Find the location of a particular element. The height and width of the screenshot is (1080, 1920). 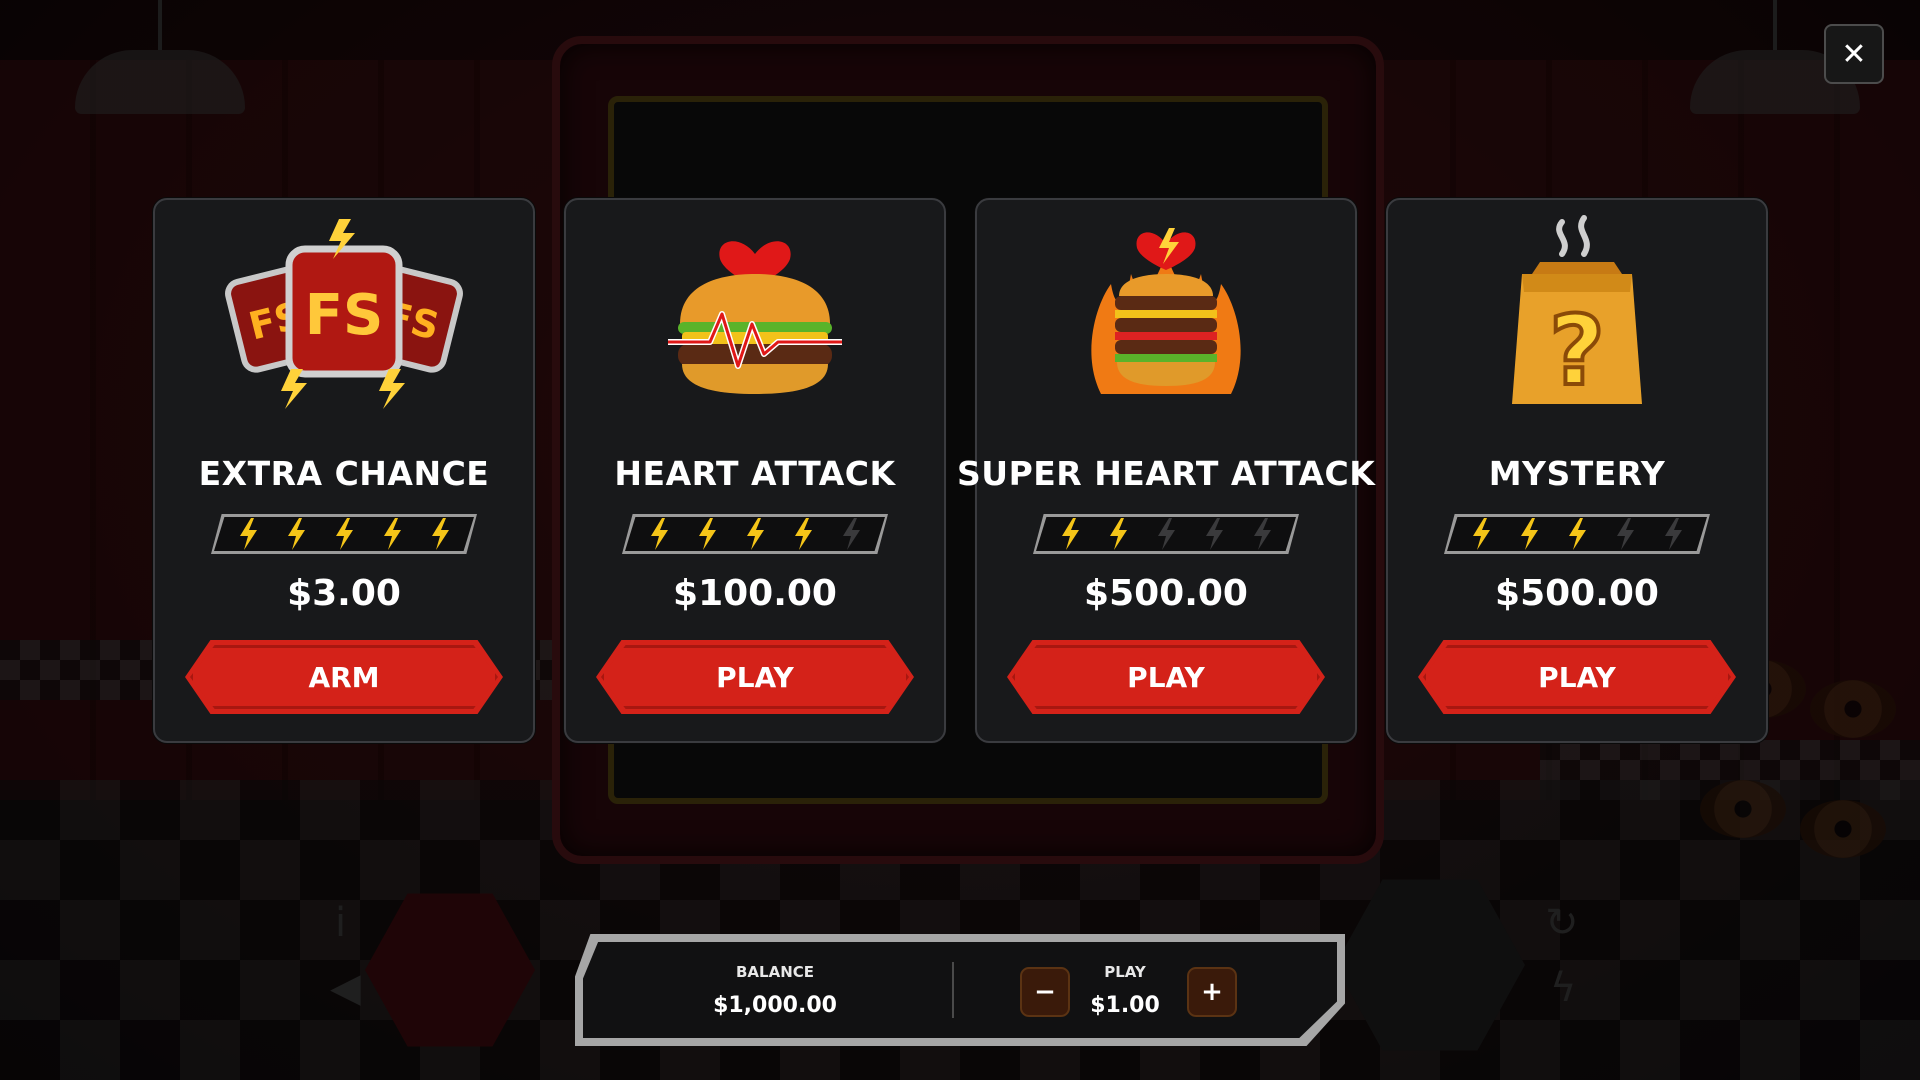

svg-text: FS is located at coordinates (344, 315).